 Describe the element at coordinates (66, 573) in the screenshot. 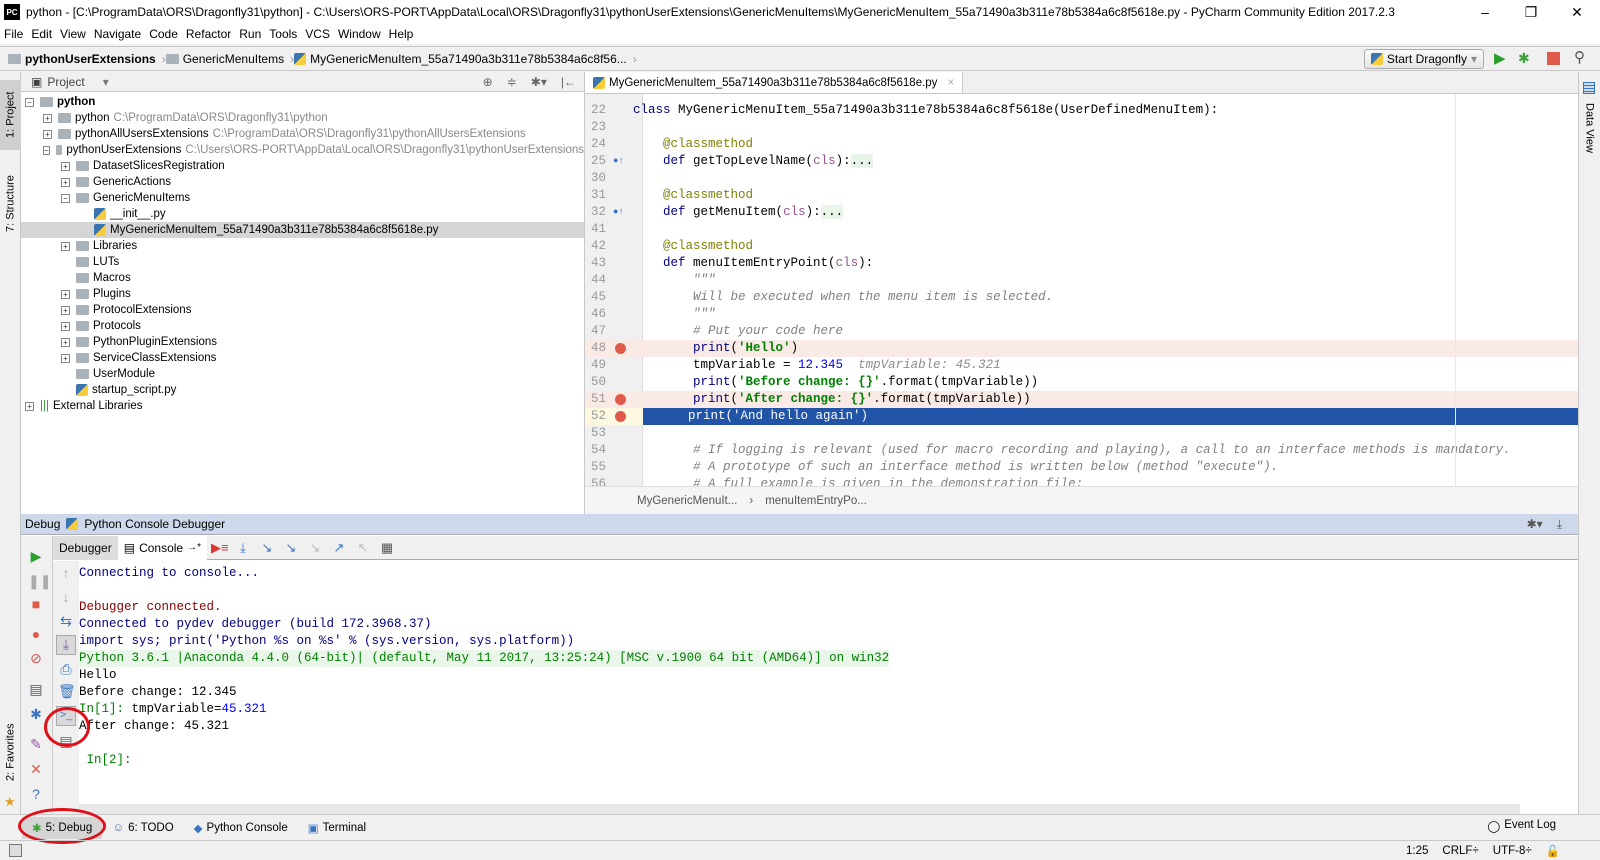

I see `up-arrow-icon: ↑` at that location.